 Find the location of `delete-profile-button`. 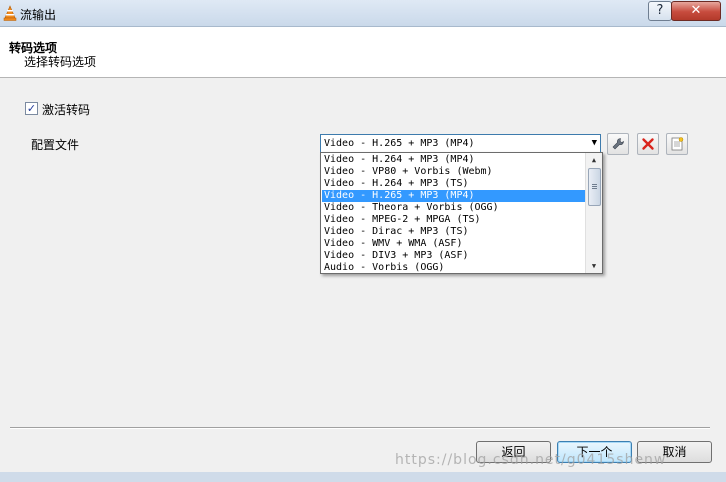

delete-profile-button is located at coordinates (648, 144).